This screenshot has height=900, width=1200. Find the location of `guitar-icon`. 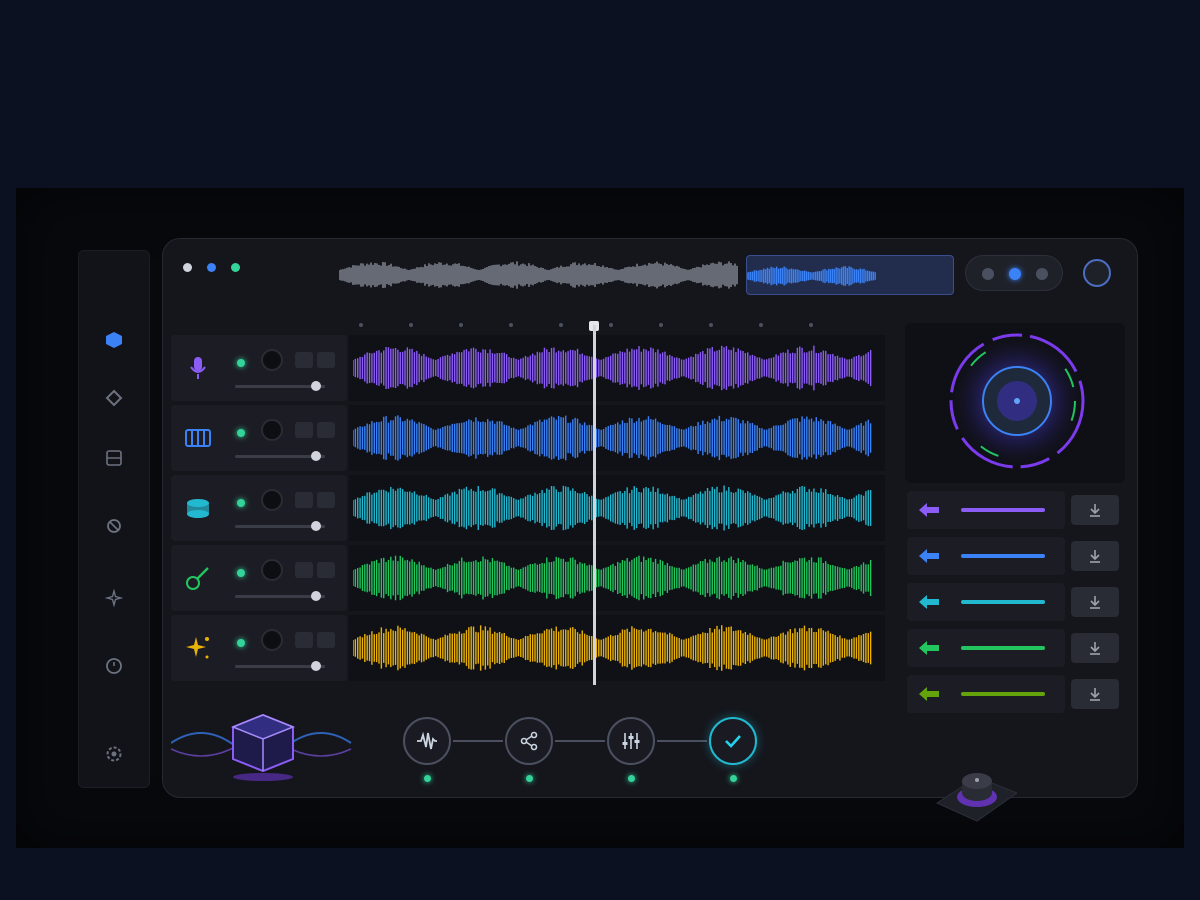

guitar-icon is located at coordinates (198, 578).